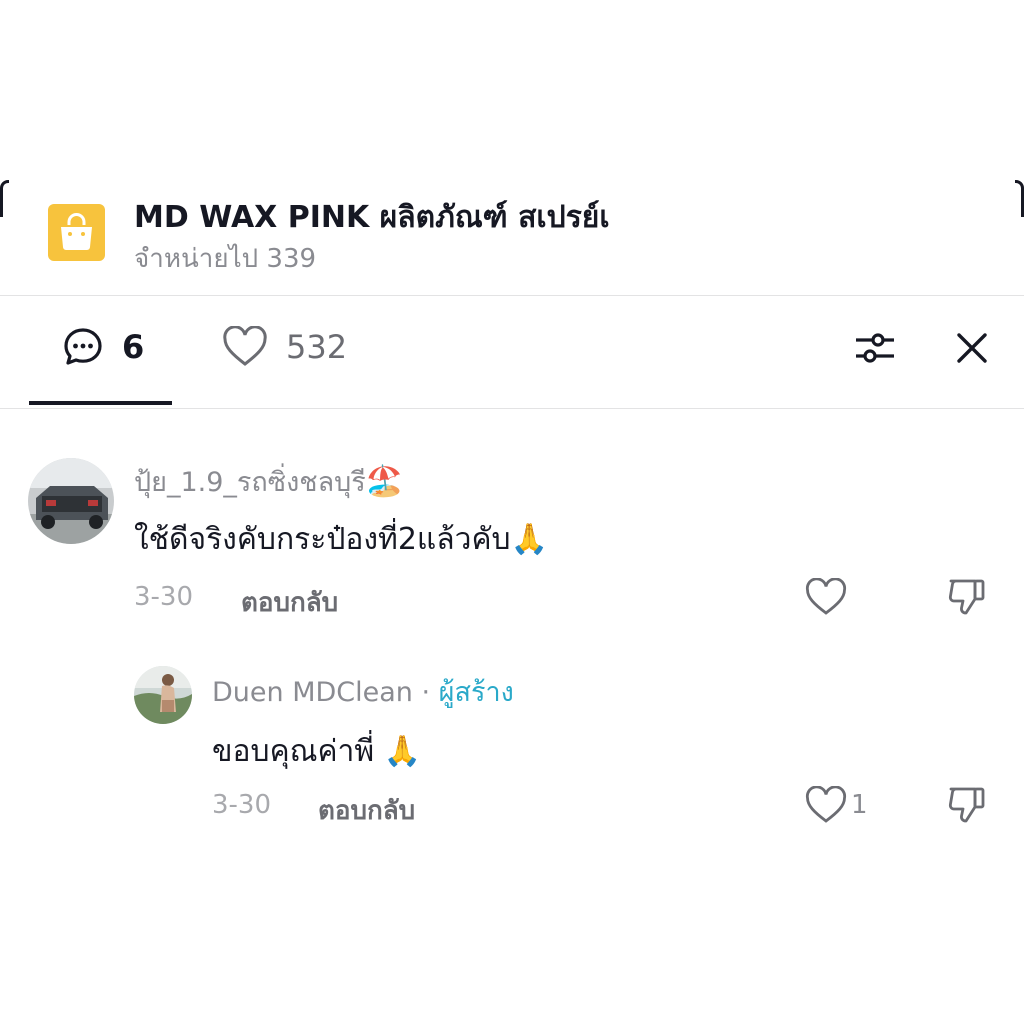  I want to click on comment-username: ปุ้ย_1.9_รถซิ่งชลบุรี🏖️, so click(268, 481).